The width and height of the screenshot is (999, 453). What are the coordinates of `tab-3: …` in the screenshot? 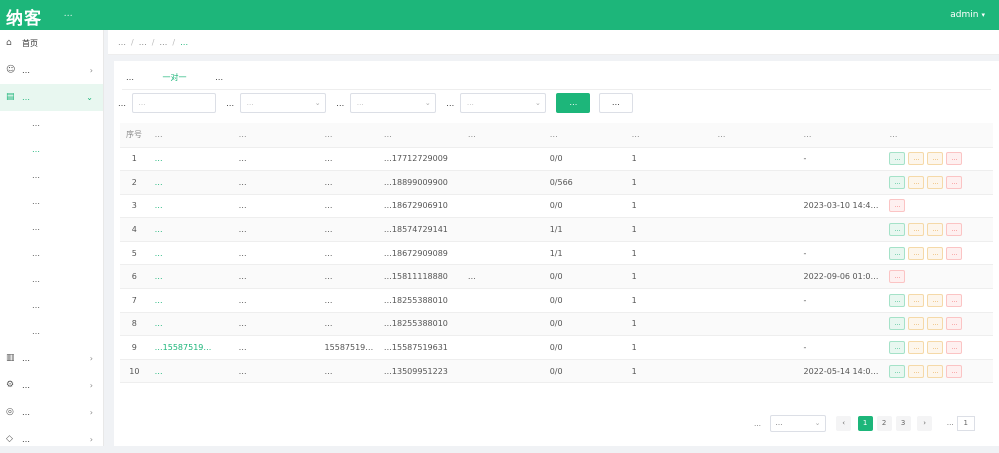 It's located at (219, 78).